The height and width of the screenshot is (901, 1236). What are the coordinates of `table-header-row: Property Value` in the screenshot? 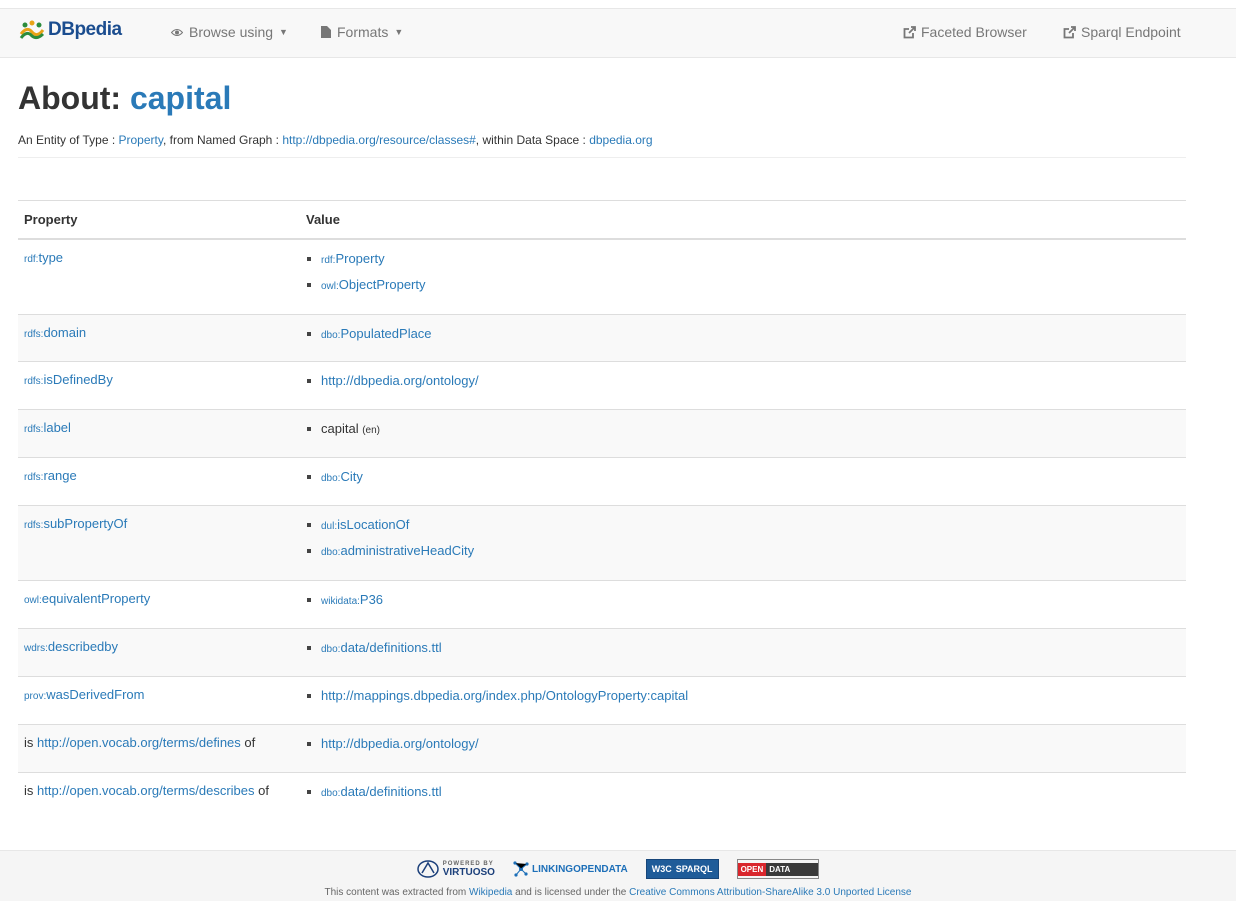 It's located at (602, 220).